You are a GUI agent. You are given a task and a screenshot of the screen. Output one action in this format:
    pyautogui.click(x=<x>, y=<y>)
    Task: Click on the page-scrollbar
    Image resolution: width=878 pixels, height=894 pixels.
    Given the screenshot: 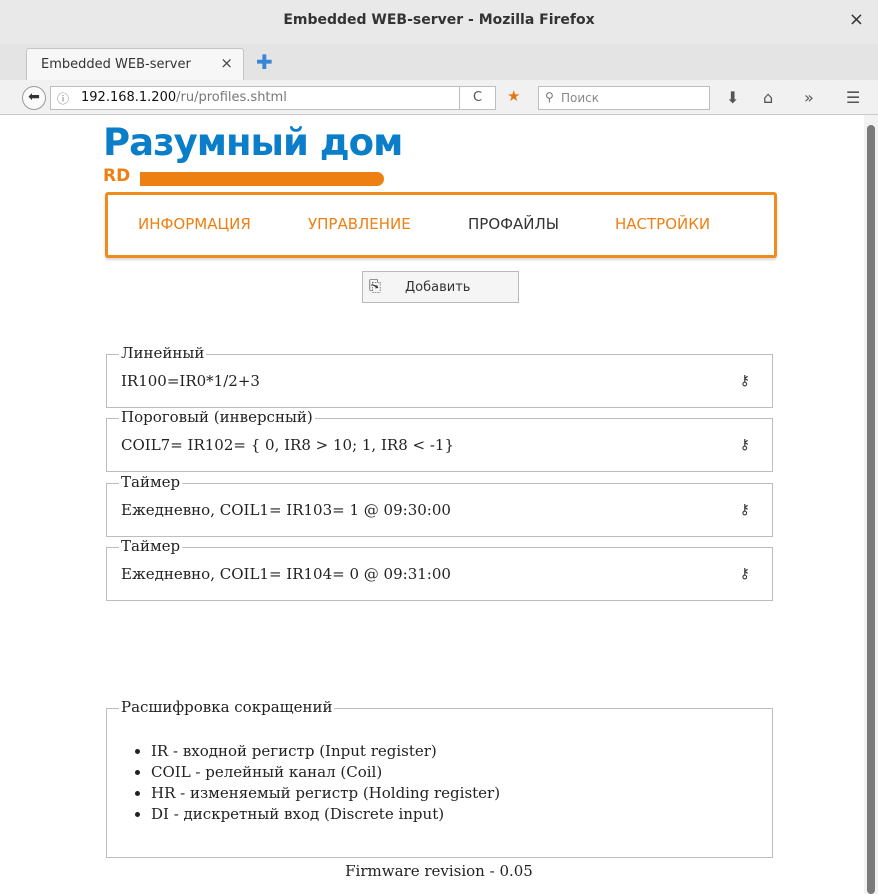 What is the action you would take?
    pyautogui.click(x=871, y=504)
    